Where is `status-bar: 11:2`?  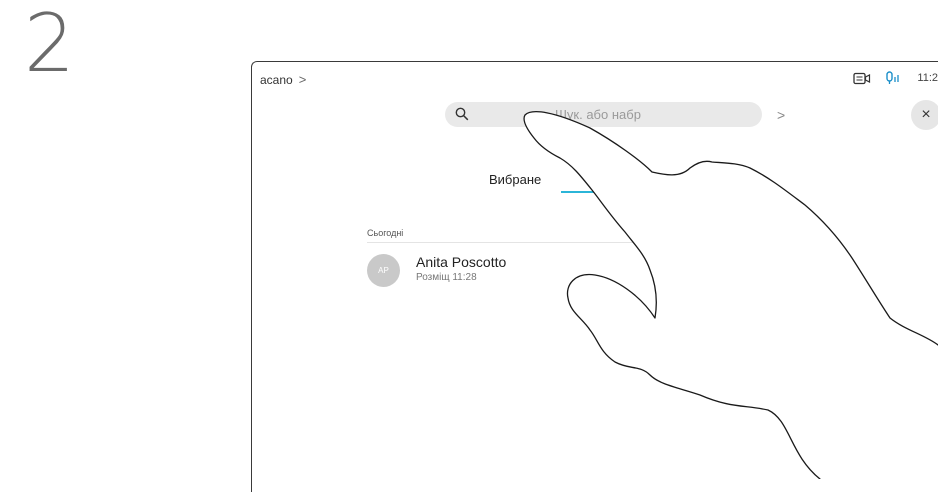 status-bar: 11:2 is located at coordinates (895, 78).